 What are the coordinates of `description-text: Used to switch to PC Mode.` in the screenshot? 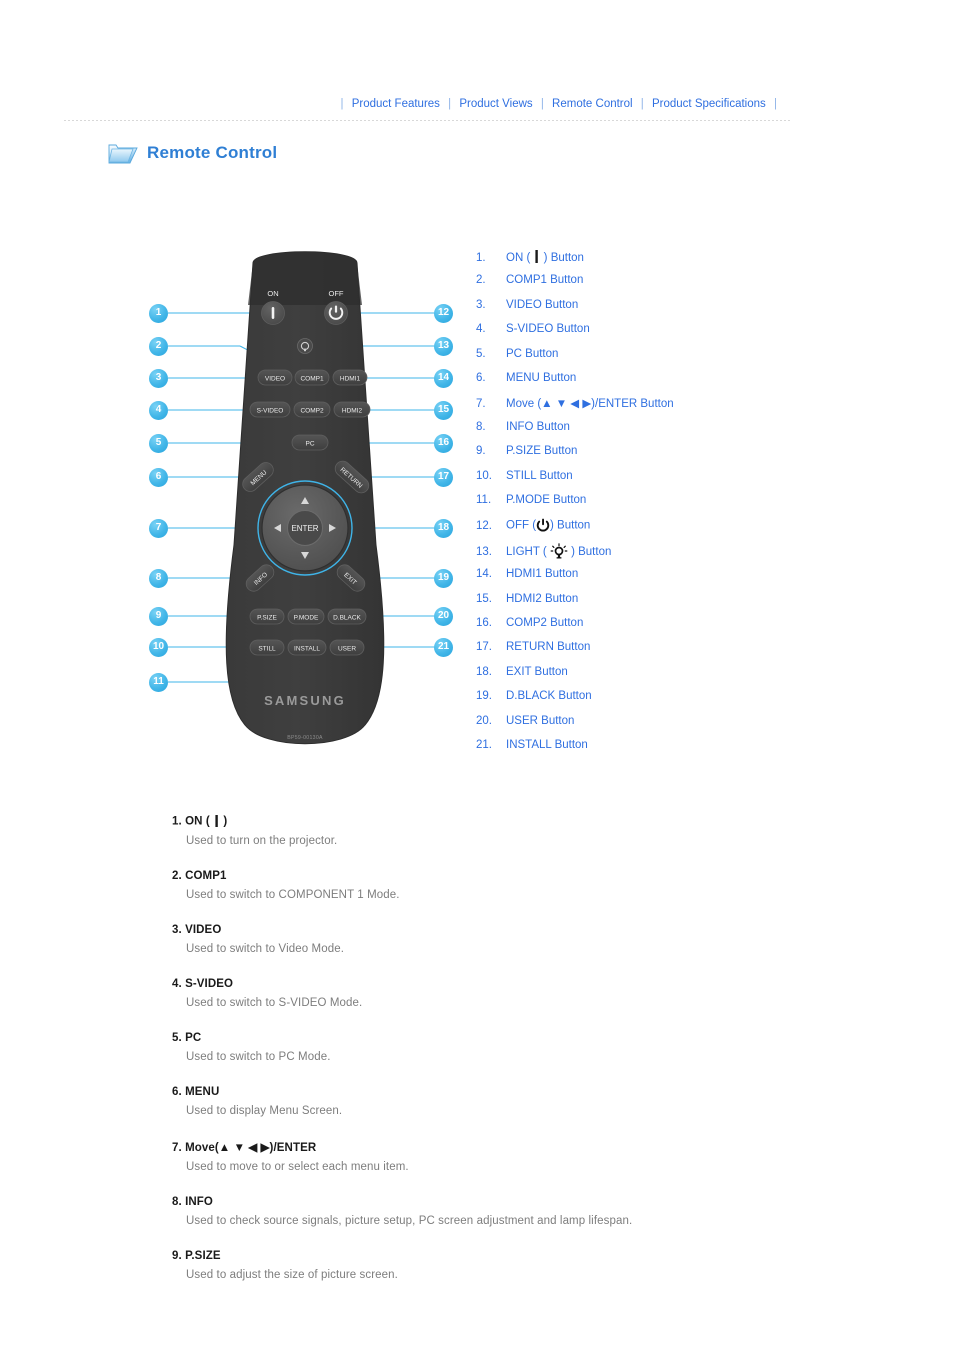 It's located at (258, 1057).